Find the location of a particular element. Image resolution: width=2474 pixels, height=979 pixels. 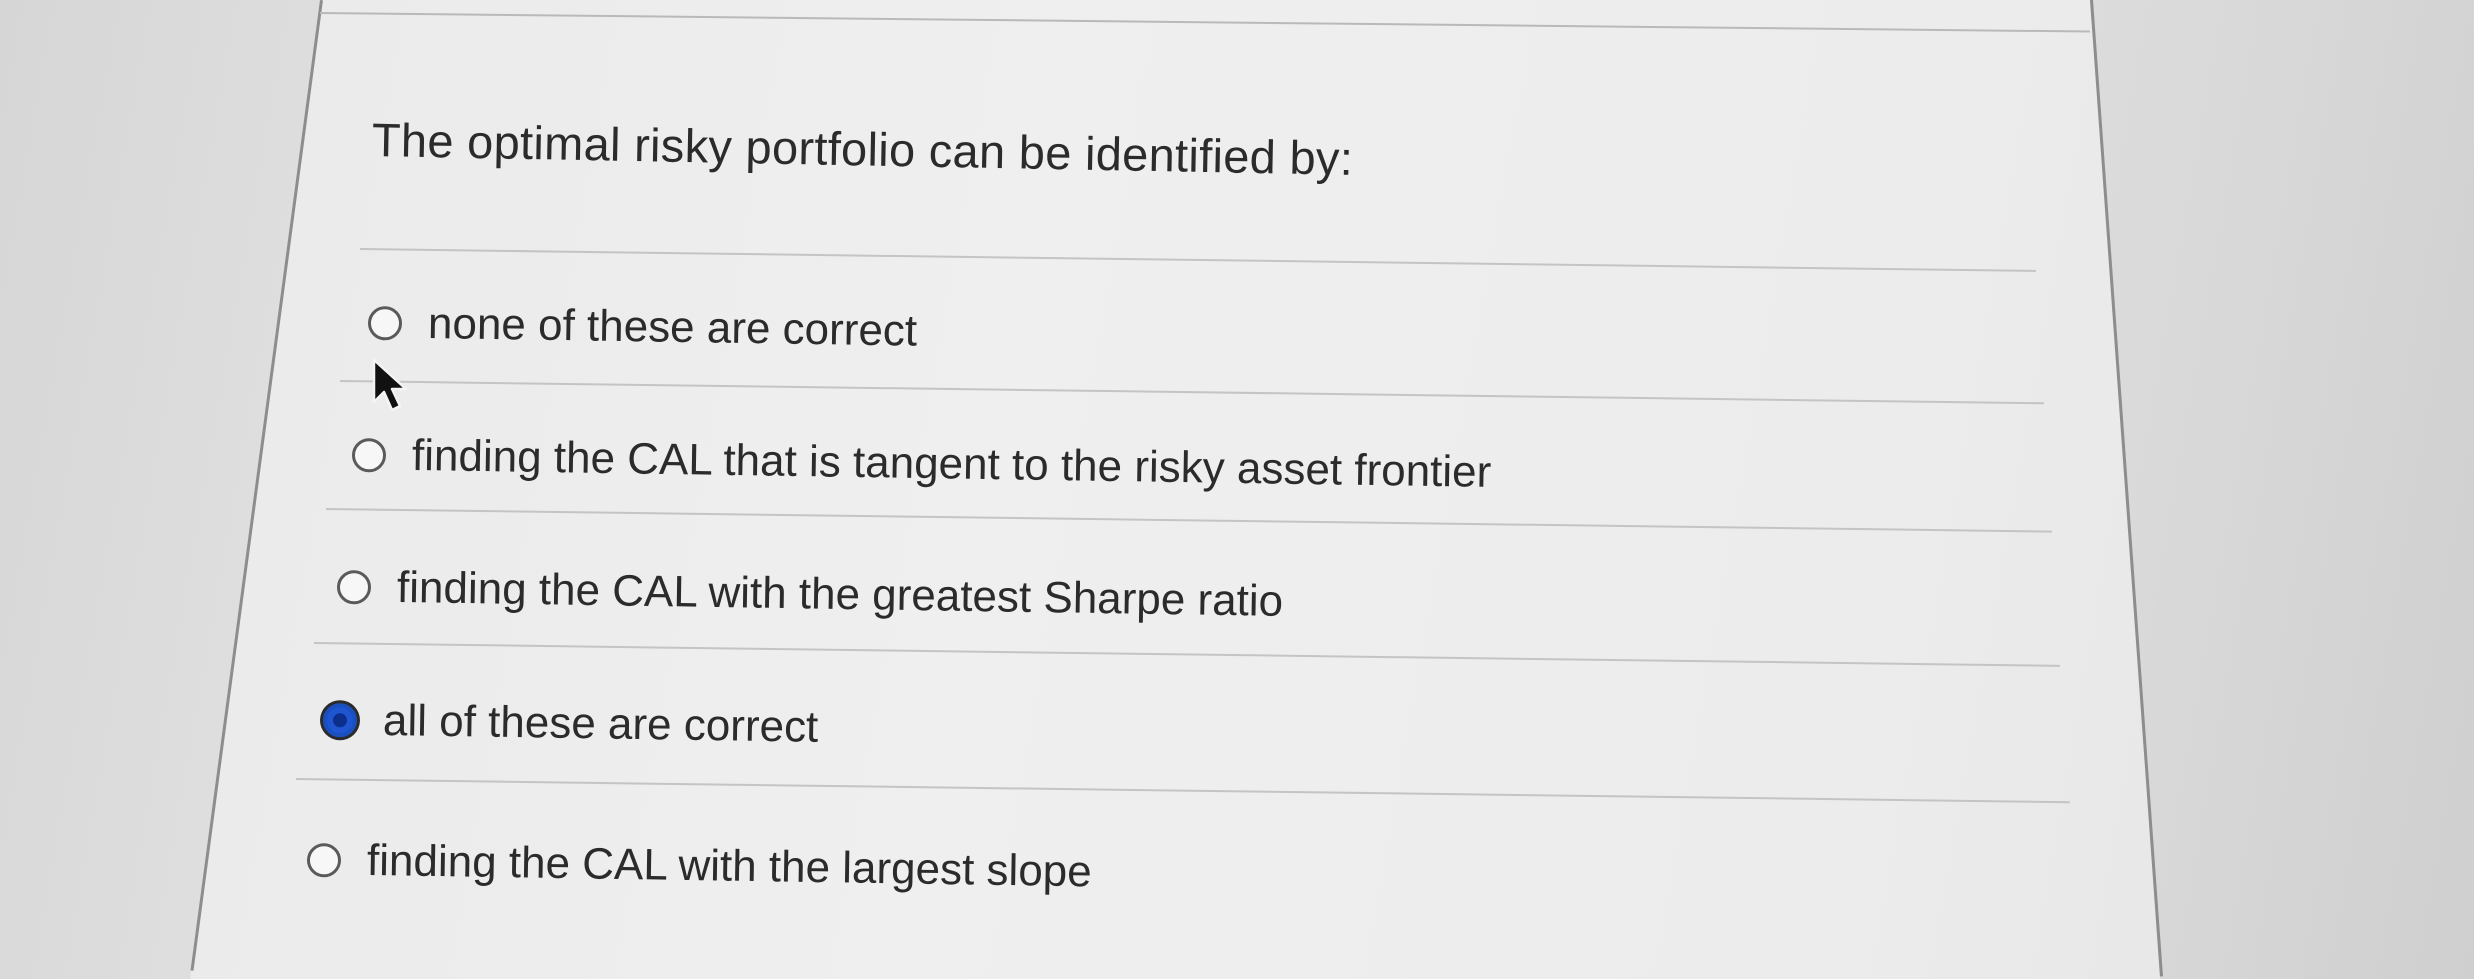

option-label: all of these are correct is located at coordinates (600, 723).